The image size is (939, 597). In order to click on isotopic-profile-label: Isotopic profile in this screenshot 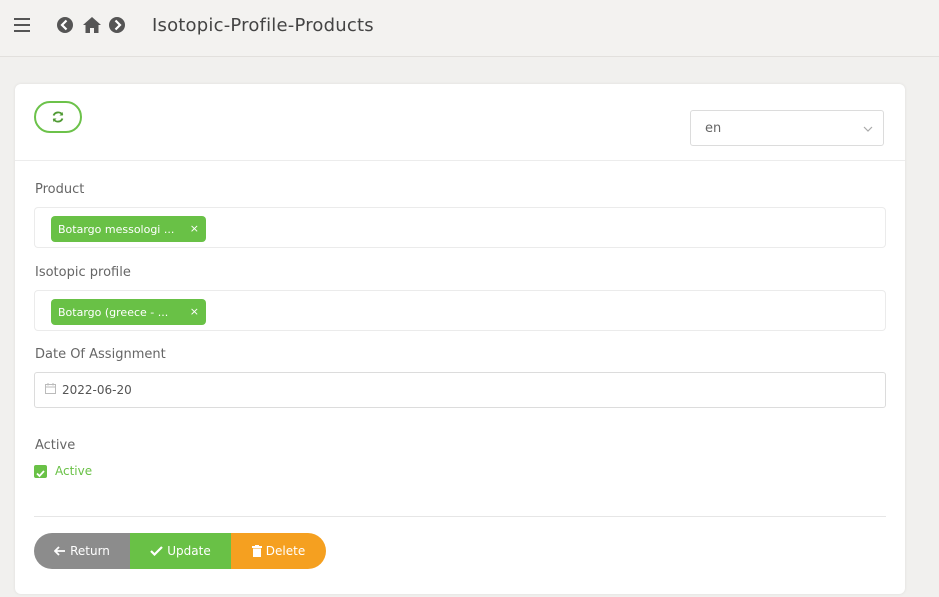, I will do `click(83, 272)`.